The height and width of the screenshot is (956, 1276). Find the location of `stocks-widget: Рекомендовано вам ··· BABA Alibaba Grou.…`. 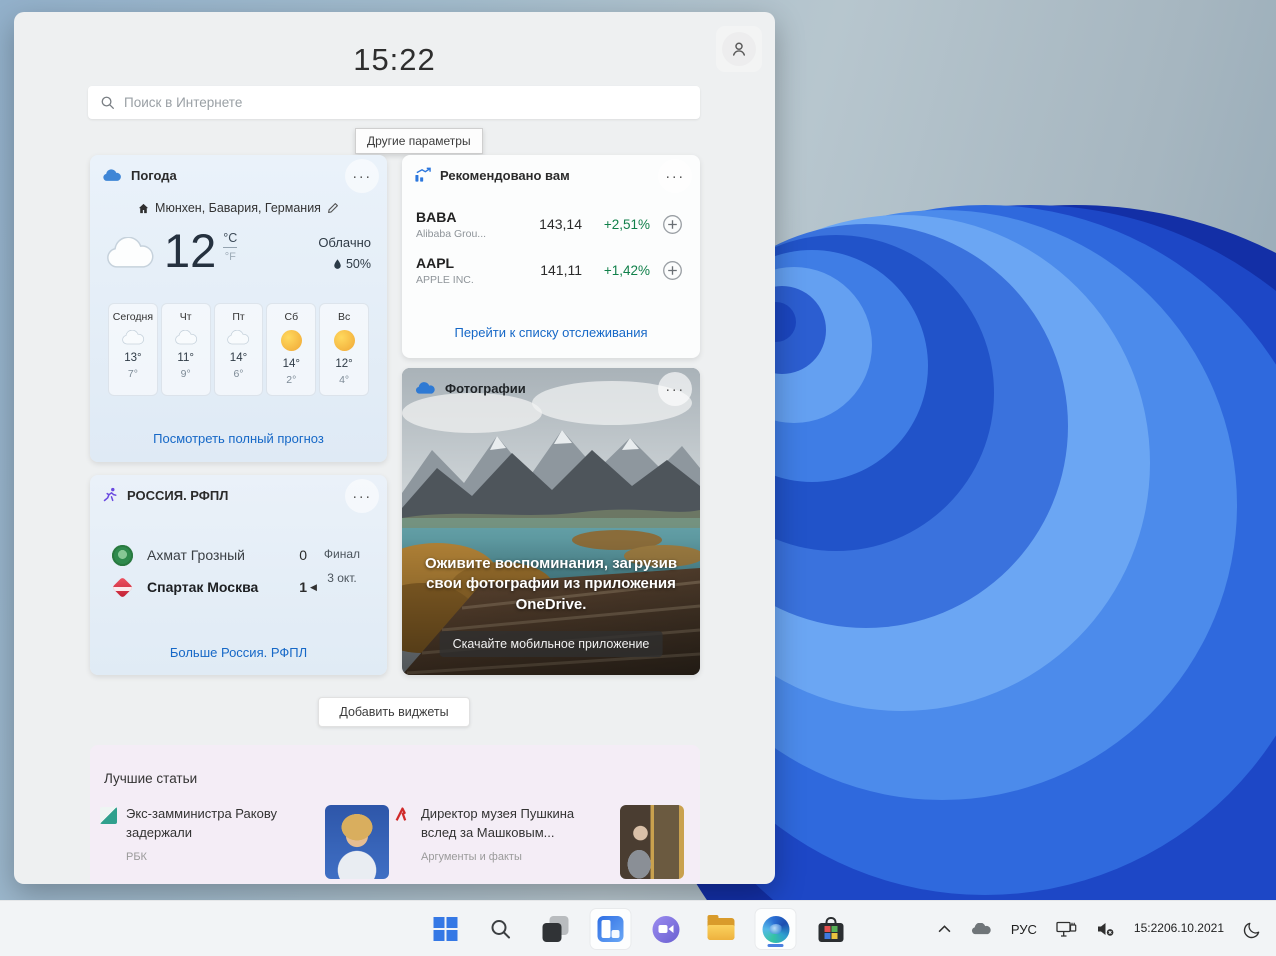

stocks-widget: Рекомендовано вам ··· BABA Alibaba Grou.… is located at coordinates (551, 256).